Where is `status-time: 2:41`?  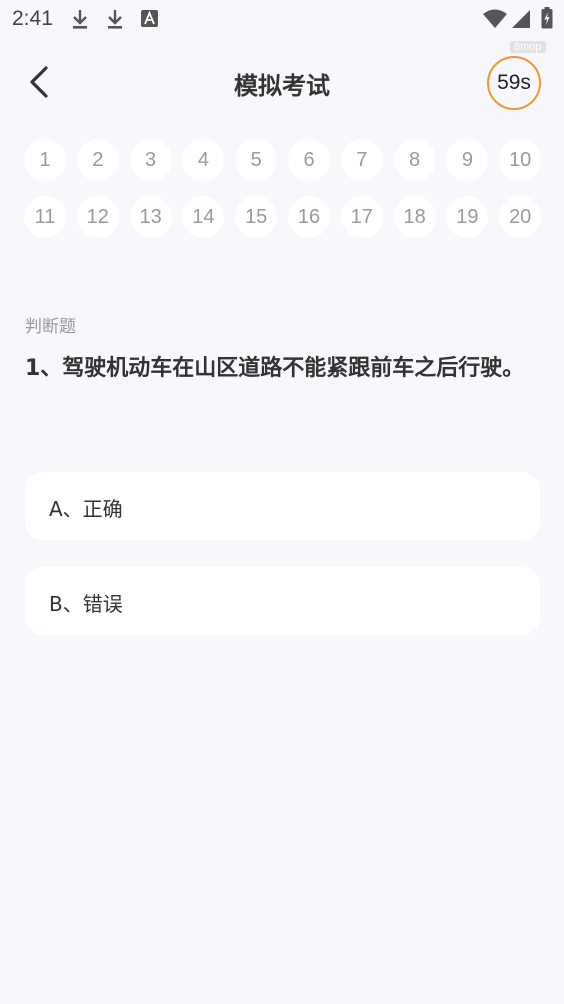
status-time: 2:41 is located at coordinates (32, 18).